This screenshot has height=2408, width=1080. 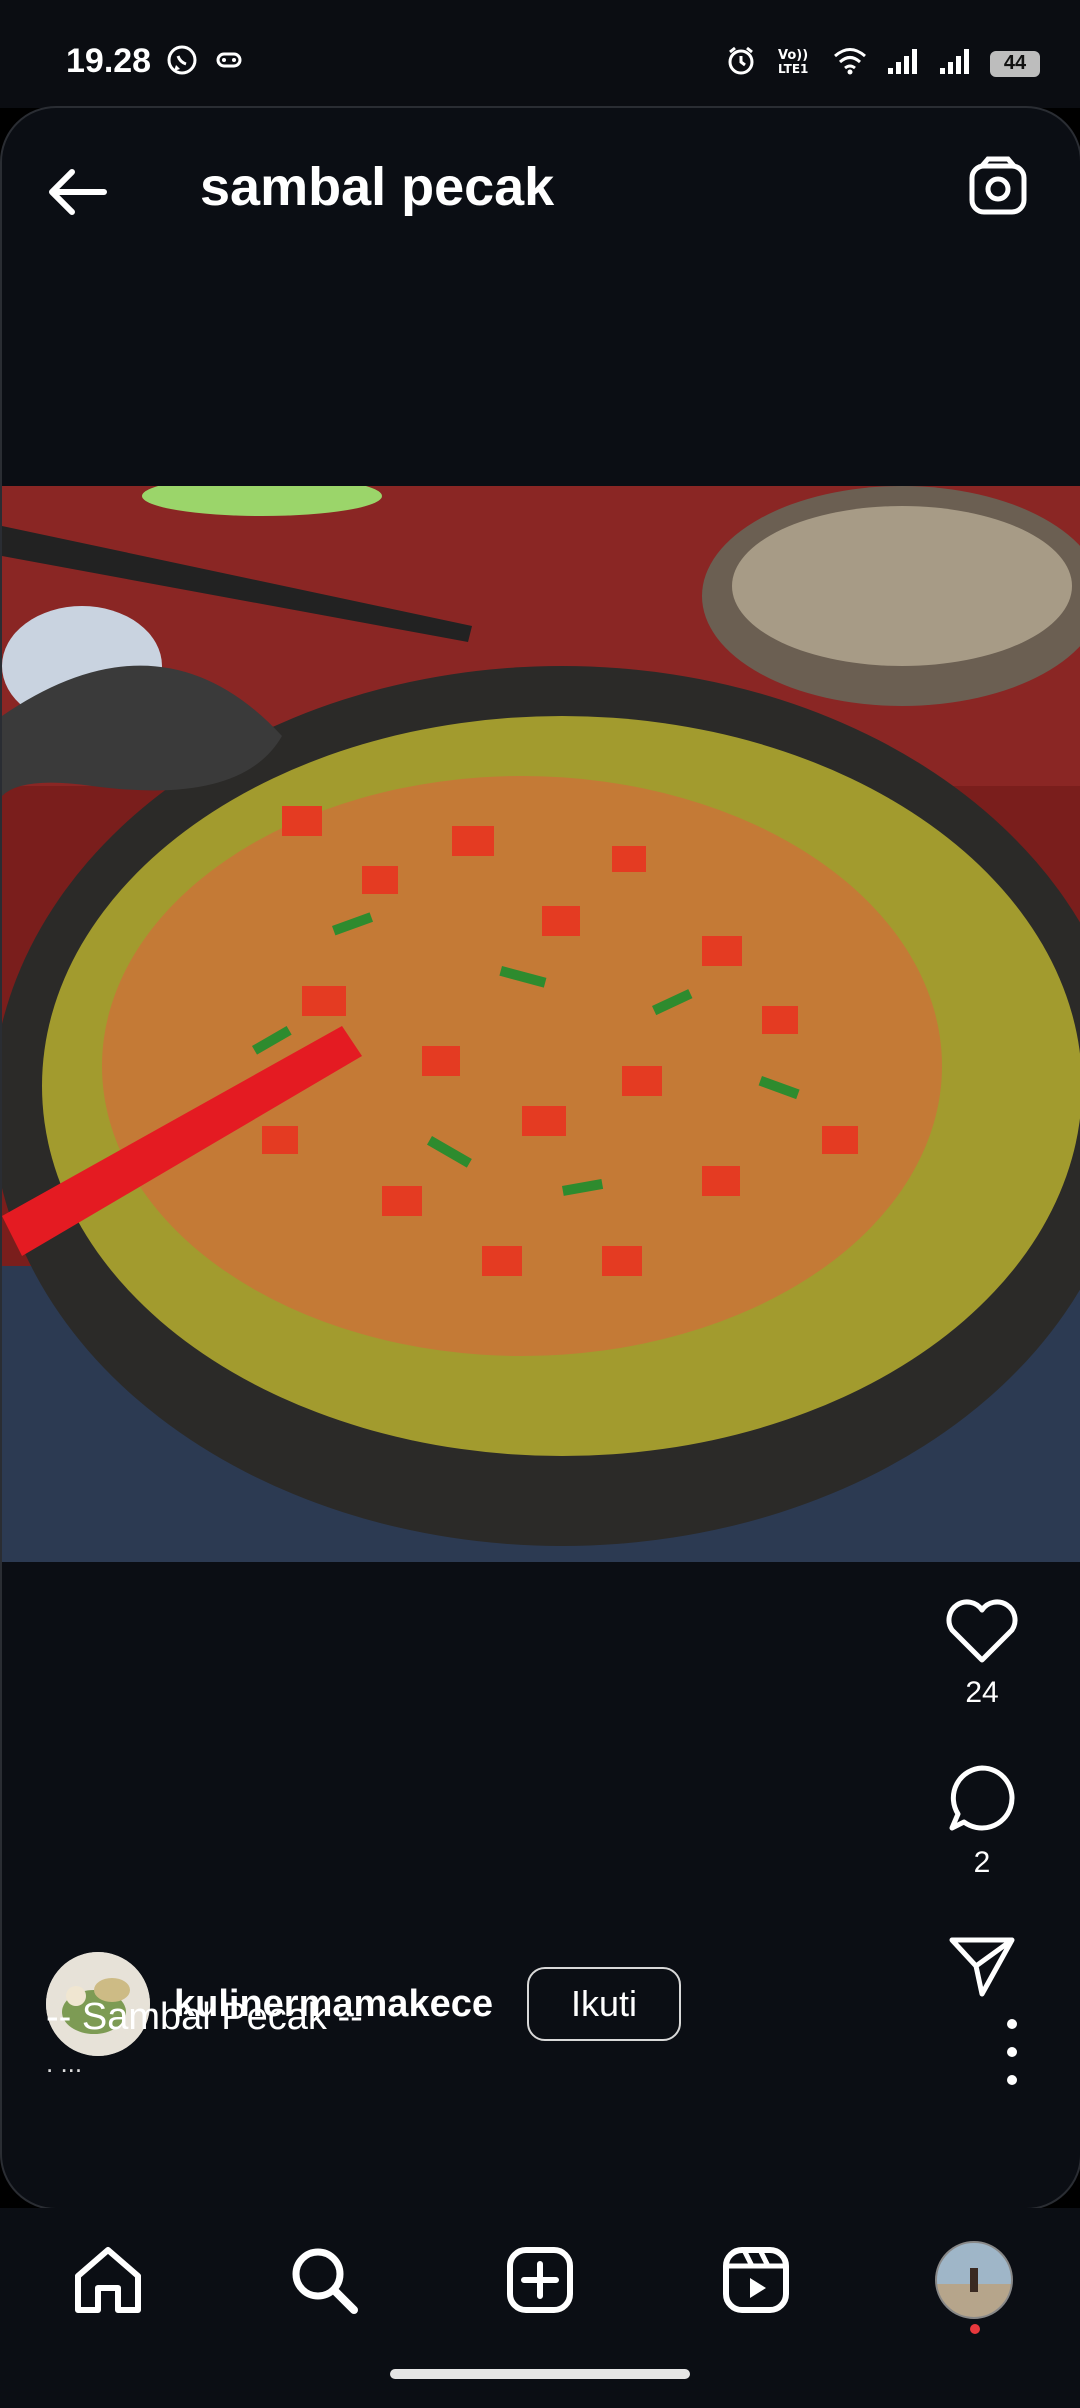 I want to click on notification-dot, so click(x=975, y=2329).